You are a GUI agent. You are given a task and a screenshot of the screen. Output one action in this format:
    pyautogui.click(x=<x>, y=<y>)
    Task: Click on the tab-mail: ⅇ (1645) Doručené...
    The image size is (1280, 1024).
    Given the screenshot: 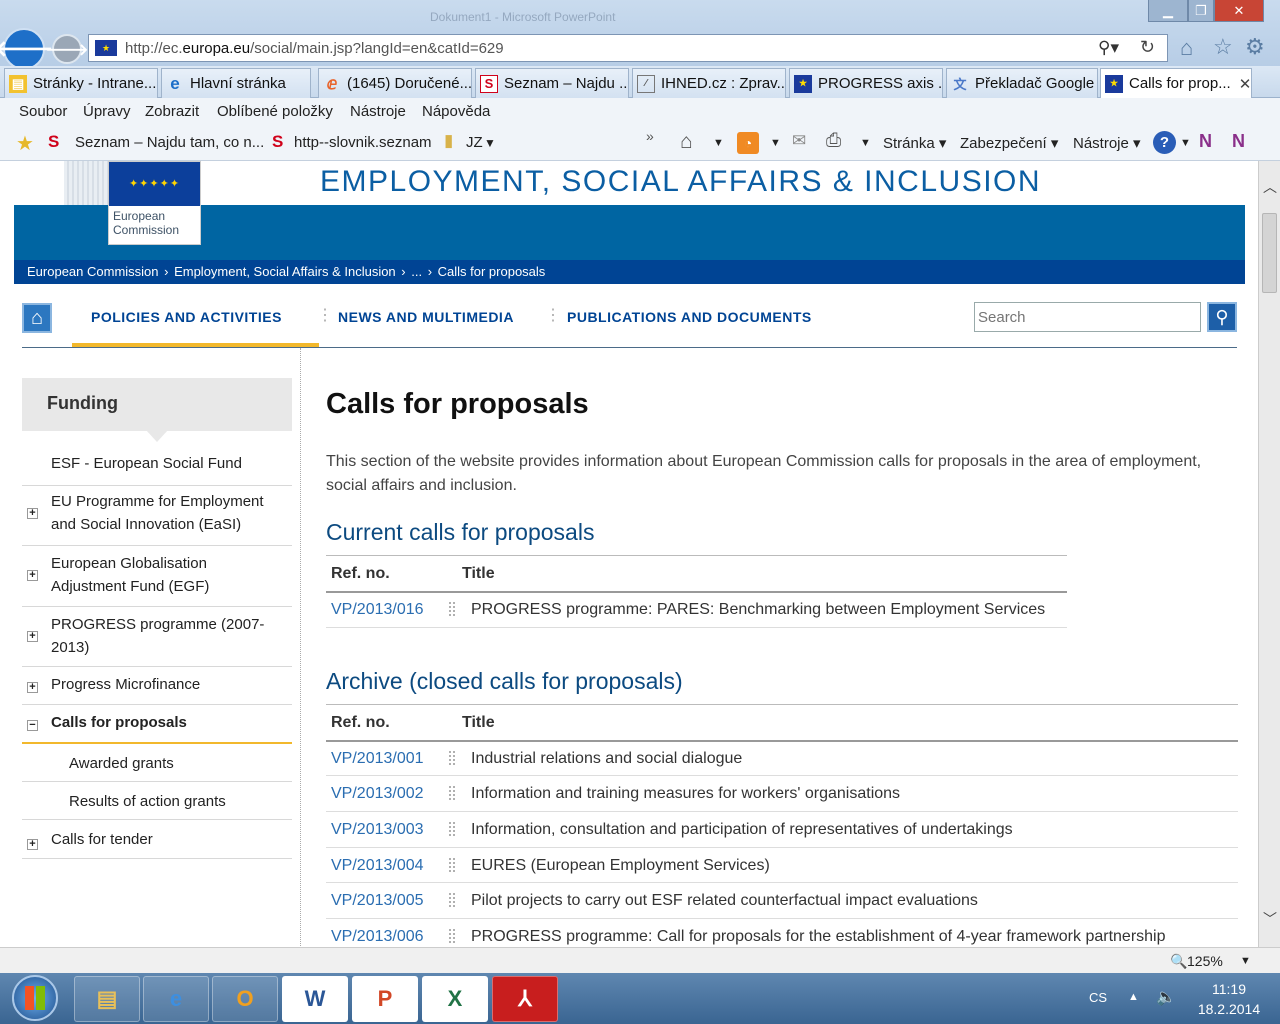 What is the action you would take?
    pyautogui.click(x=395, y=83)
    